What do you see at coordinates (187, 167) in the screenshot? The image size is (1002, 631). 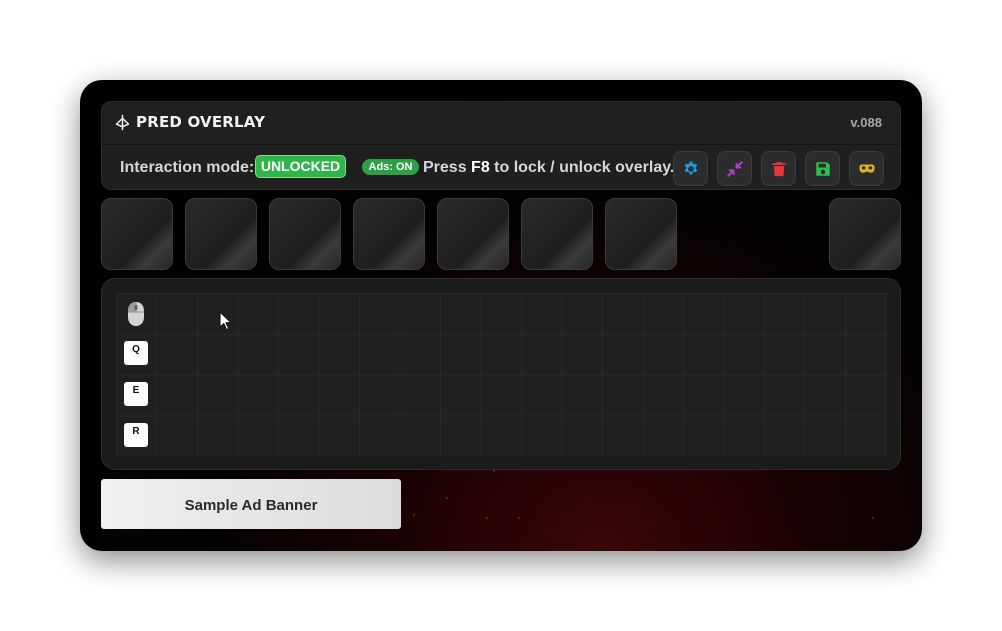 I see `interaction-mode-label: Interaction mode:` at bounding box center [187, 167].